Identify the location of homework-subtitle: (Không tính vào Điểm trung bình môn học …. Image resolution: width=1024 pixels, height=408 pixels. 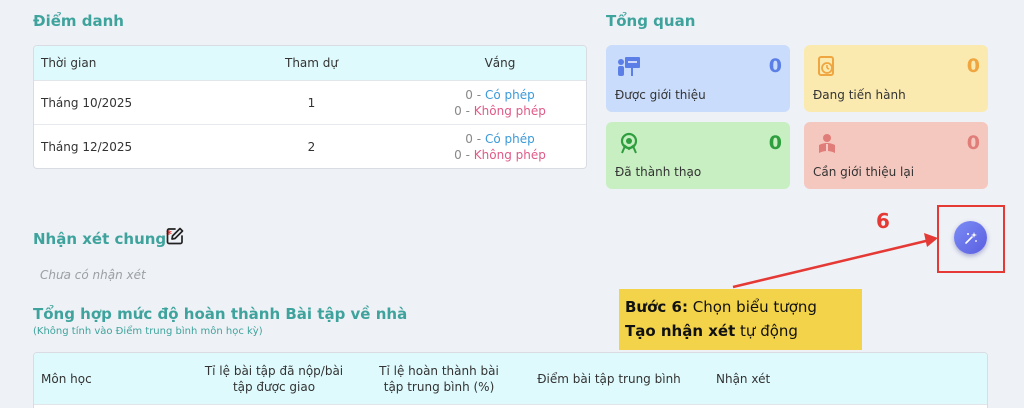
(148, 331).